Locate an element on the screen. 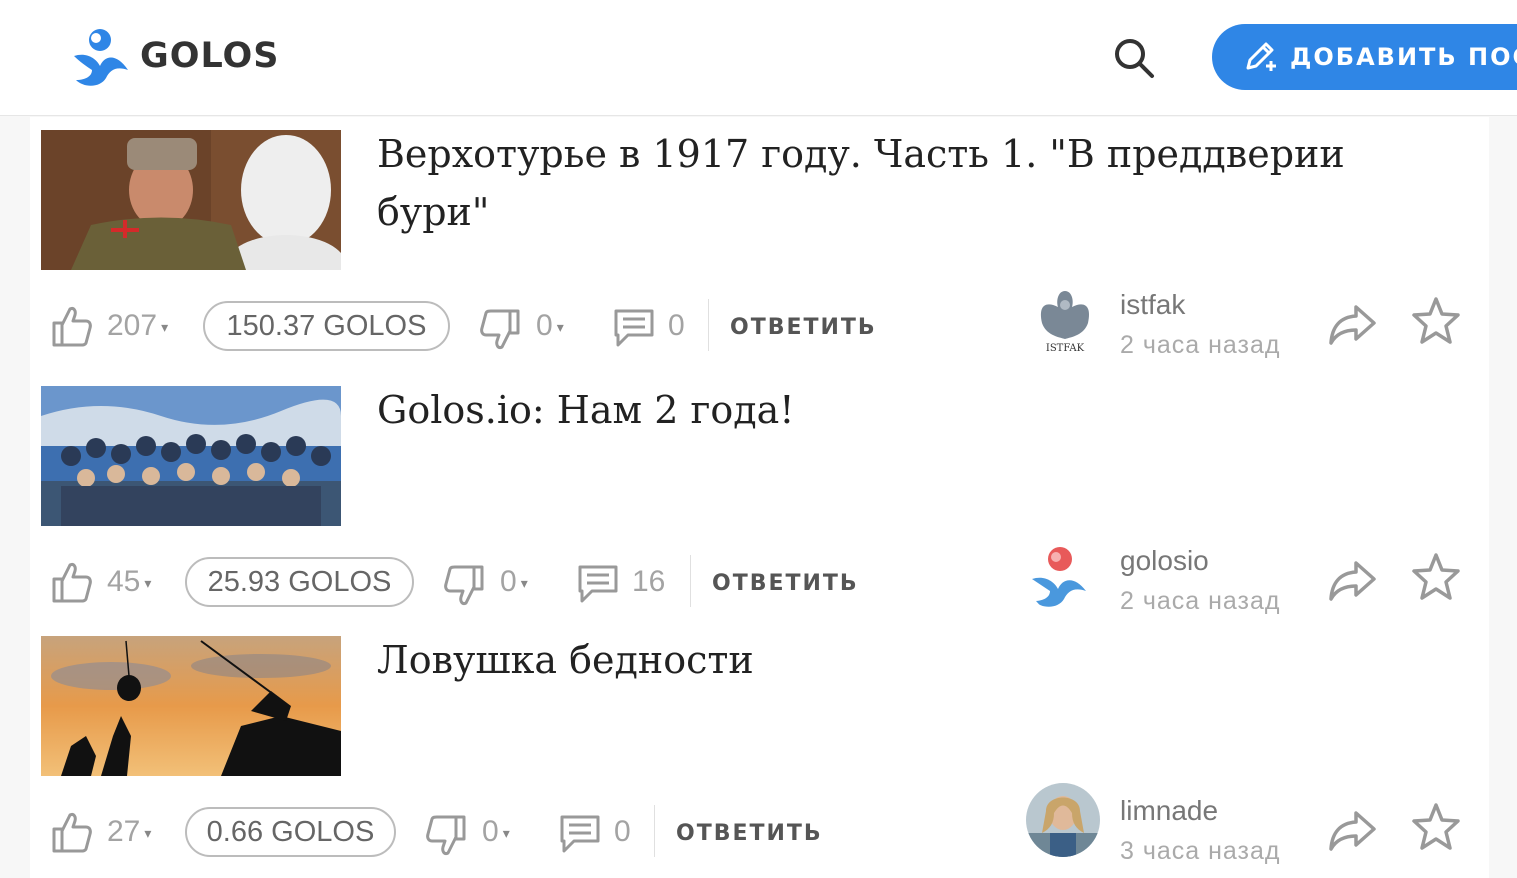  add-post-button: ДОБАВИТЬ ПОСТ is located at coordinates (1364, 57).